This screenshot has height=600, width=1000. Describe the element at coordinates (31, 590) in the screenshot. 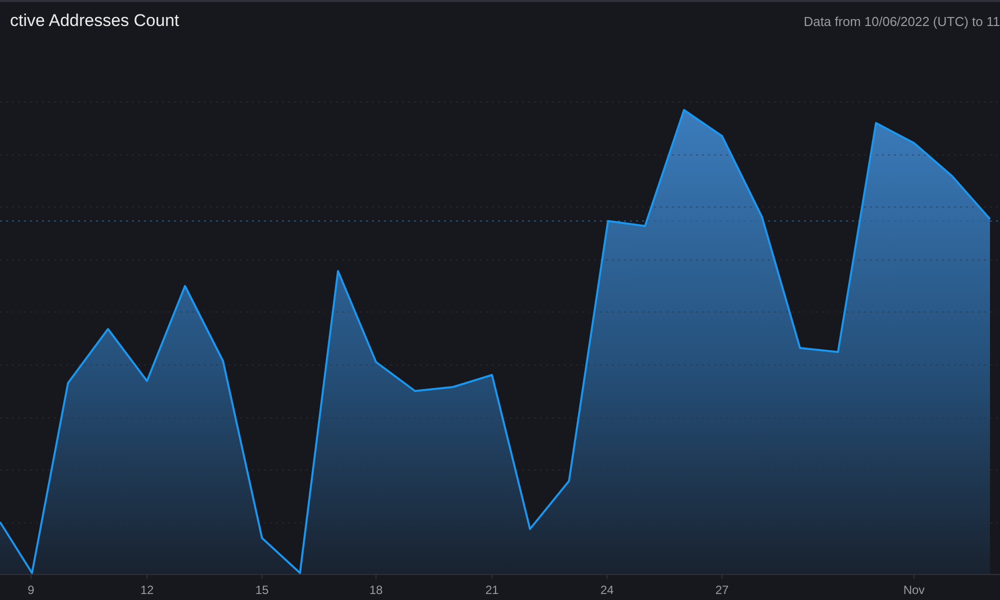

I see `x-axis-label: 9` at that location.